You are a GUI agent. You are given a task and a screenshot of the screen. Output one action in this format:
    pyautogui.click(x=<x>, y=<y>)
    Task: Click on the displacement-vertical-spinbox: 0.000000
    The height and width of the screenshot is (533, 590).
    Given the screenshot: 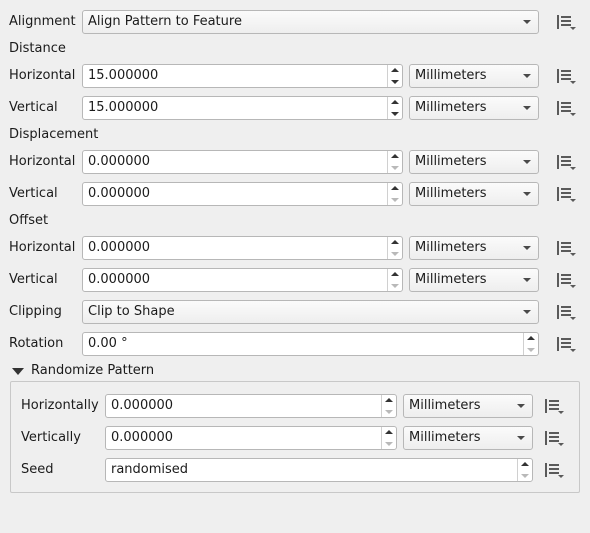 What is the action you would take?
    pyautogui.click(x=242, y=194)
    